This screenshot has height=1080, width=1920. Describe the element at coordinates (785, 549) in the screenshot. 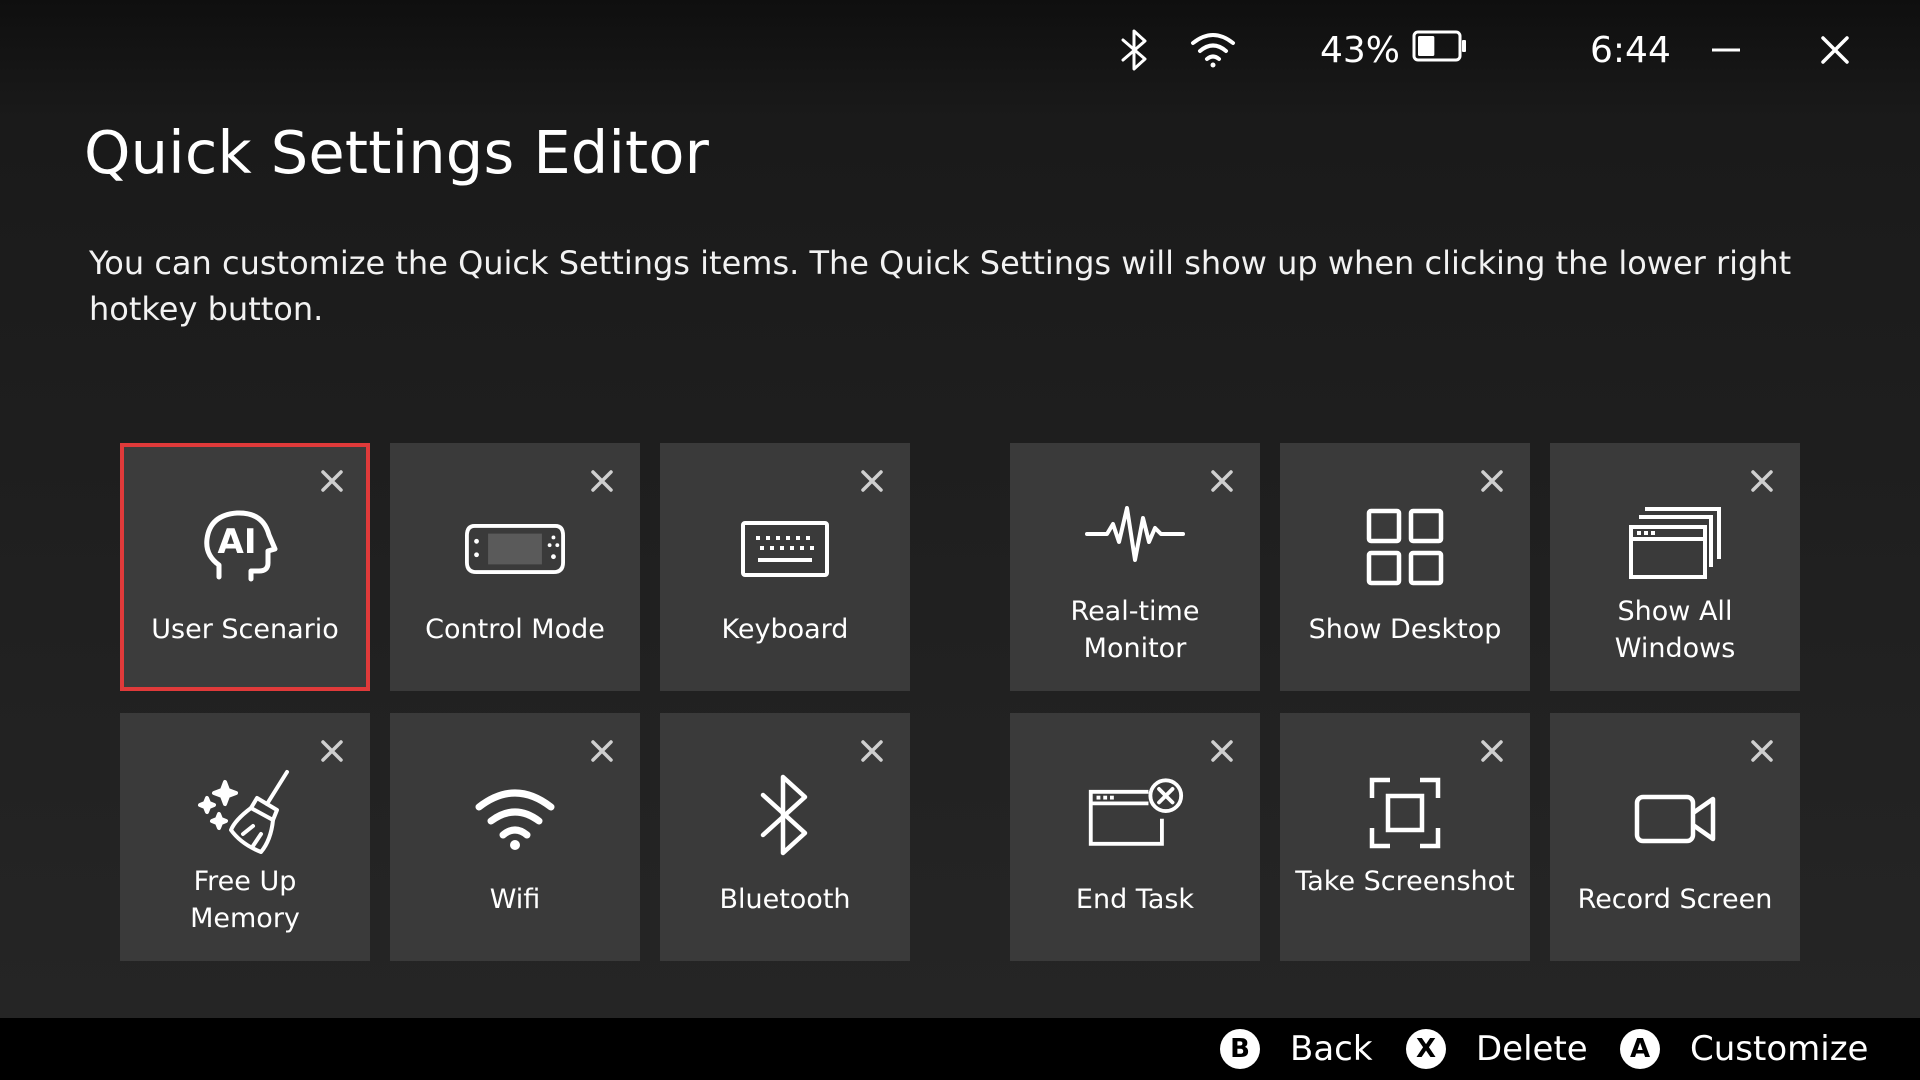

I see `keyboard-icon` at that location.